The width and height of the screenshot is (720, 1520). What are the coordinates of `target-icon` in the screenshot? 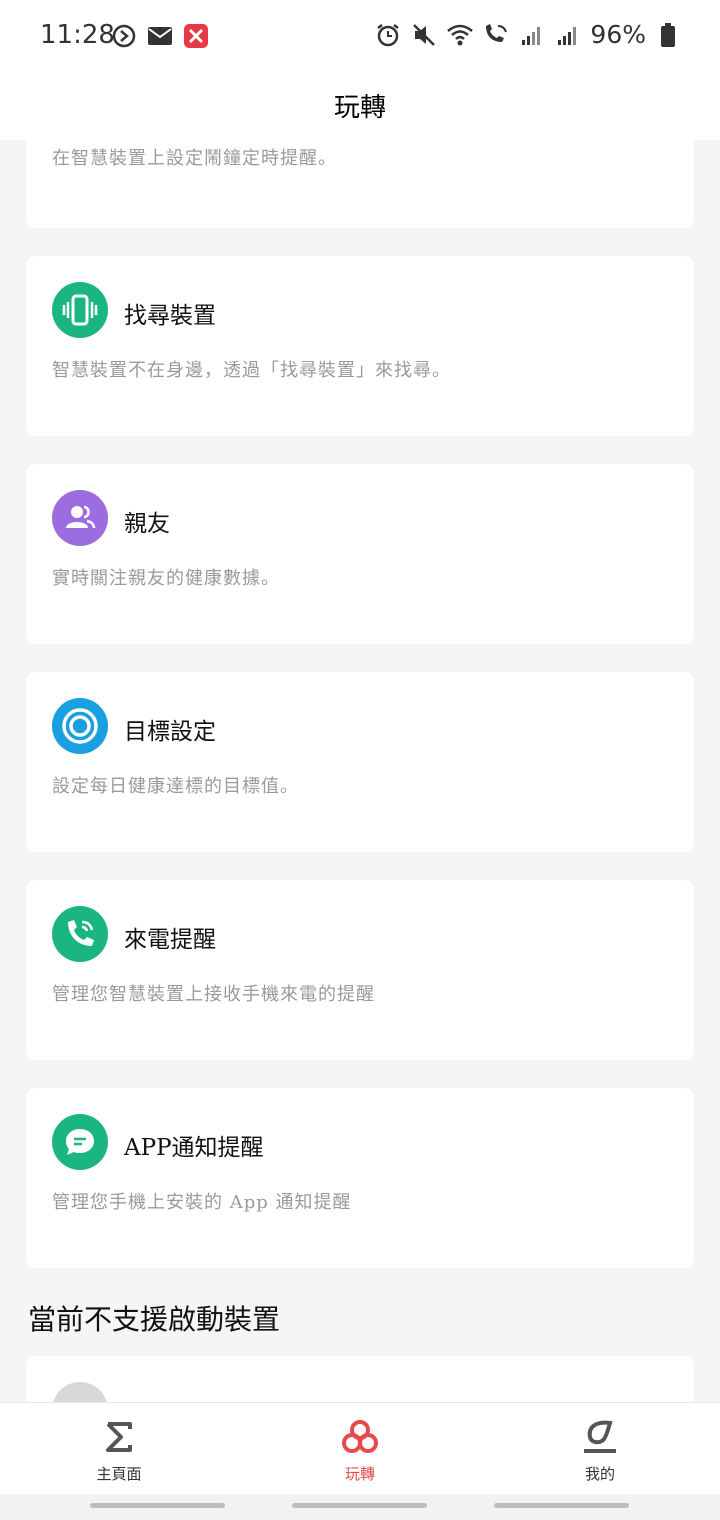 It's located at (80, 726).